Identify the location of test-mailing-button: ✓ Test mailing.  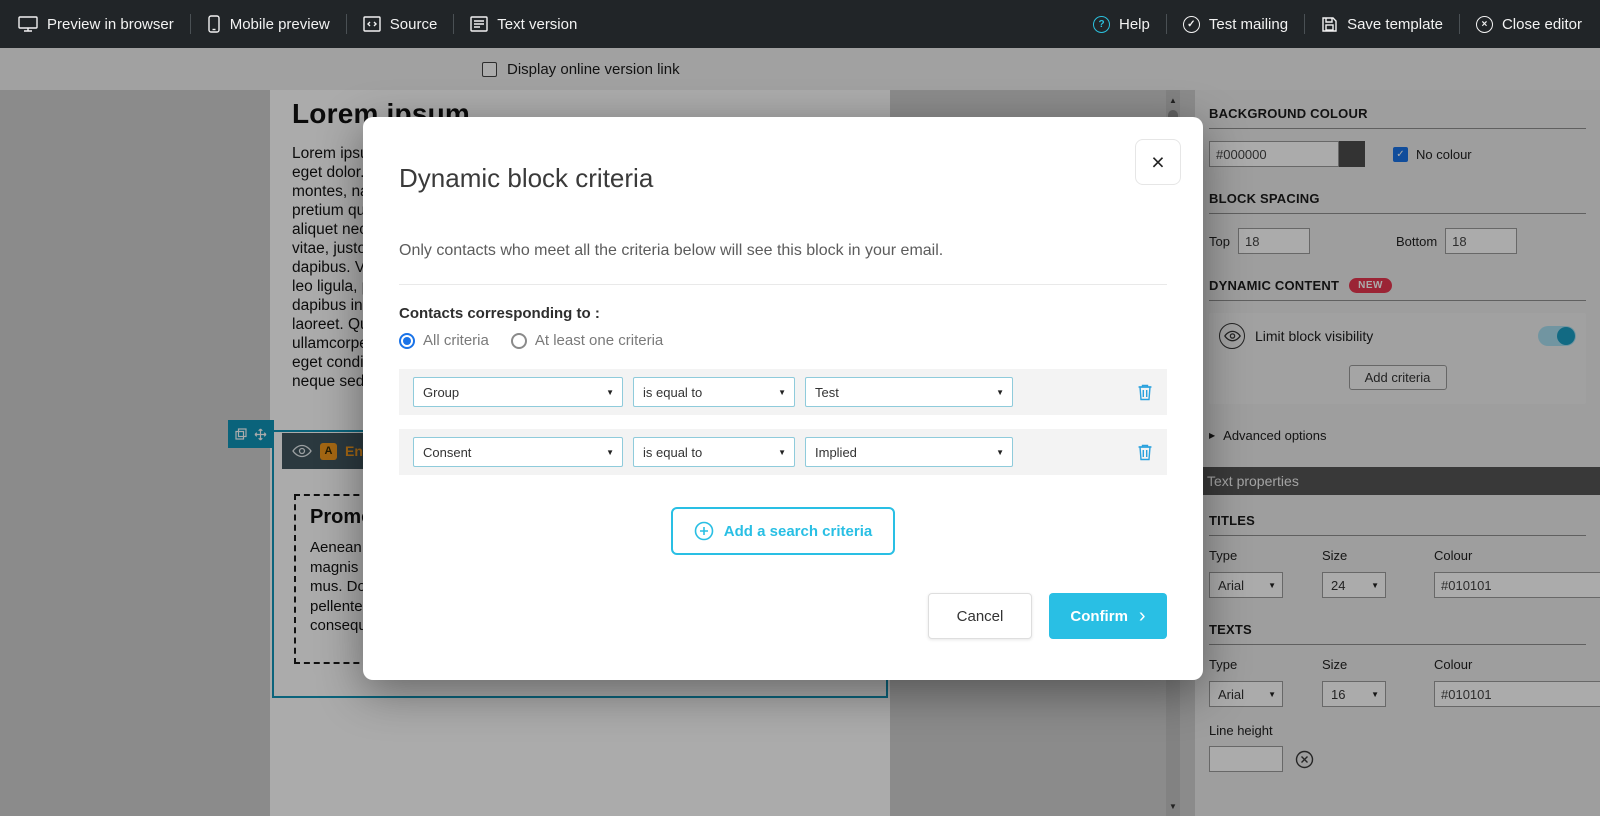
(1235, 24).